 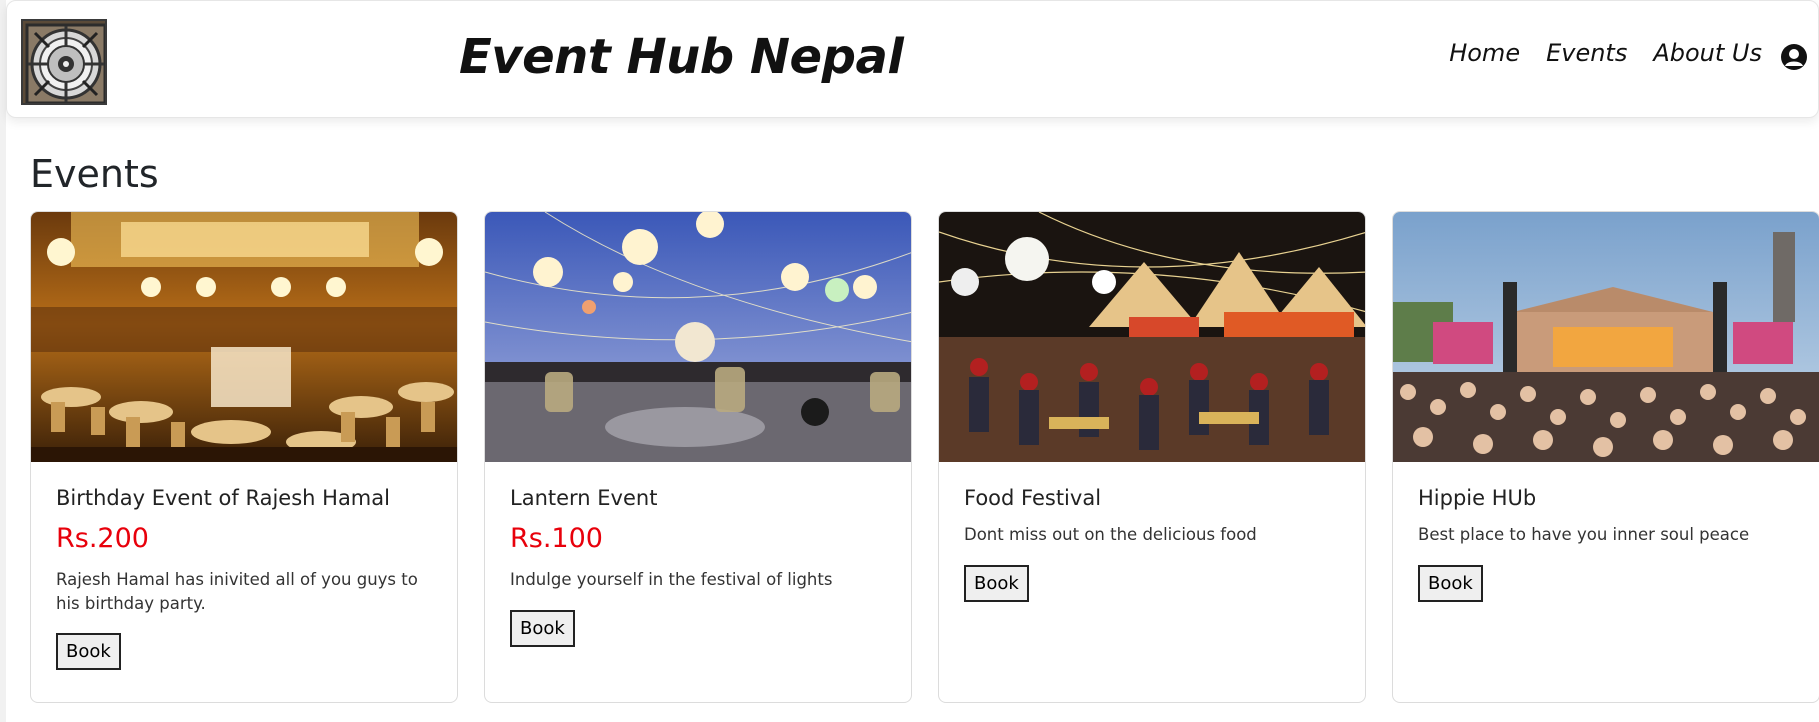 I want to click on site-title: Event Hub Nepal, so click(x=681, y=57).